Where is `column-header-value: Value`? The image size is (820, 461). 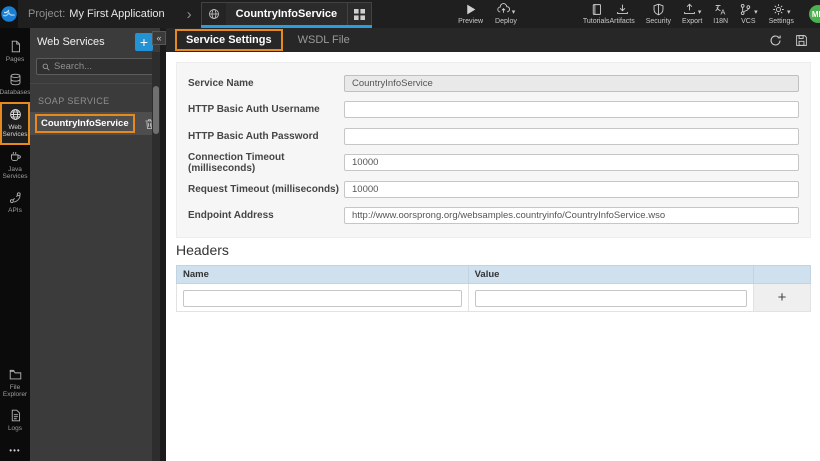
column-header-value: Value is located at coordinates (610, 274).